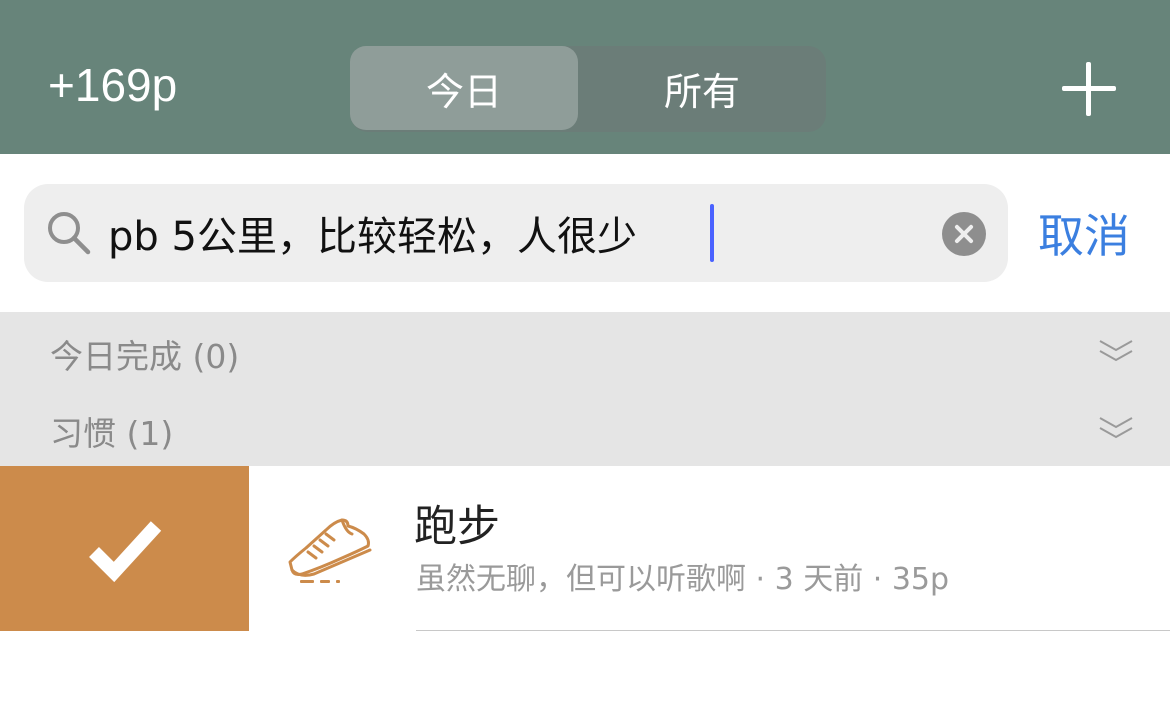 This screenshot has height=711, width=1170. I want to click on section-header-habits: 习惯 (1), so click(585, 427).